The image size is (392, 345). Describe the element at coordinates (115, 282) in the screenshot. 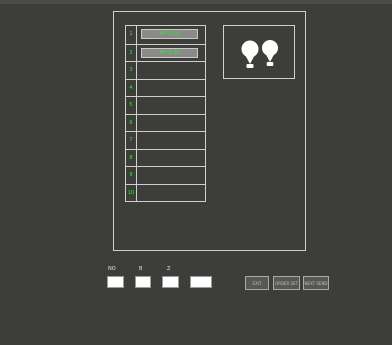

I see `no-field` at that location.